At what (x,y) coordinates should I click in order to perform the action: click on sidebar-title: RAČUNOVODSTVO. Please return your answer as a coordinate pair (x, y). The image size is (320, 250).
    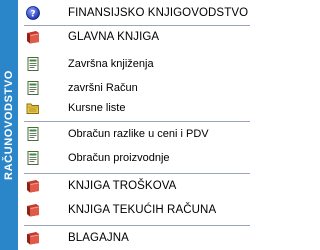
    Looking at the image, I should click on (9, 125).